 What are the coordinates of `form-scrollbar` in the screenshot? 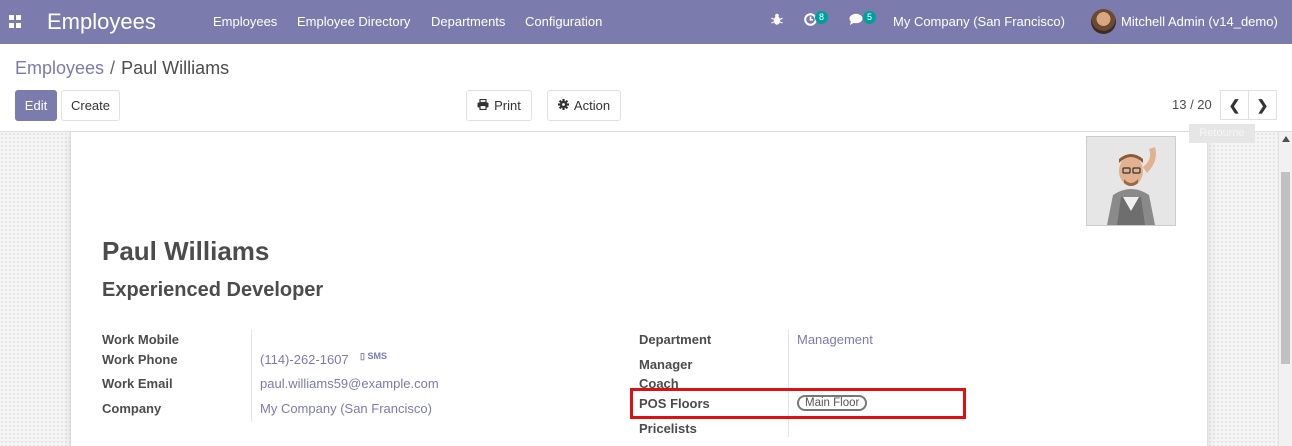 It's located at (1285, 289).